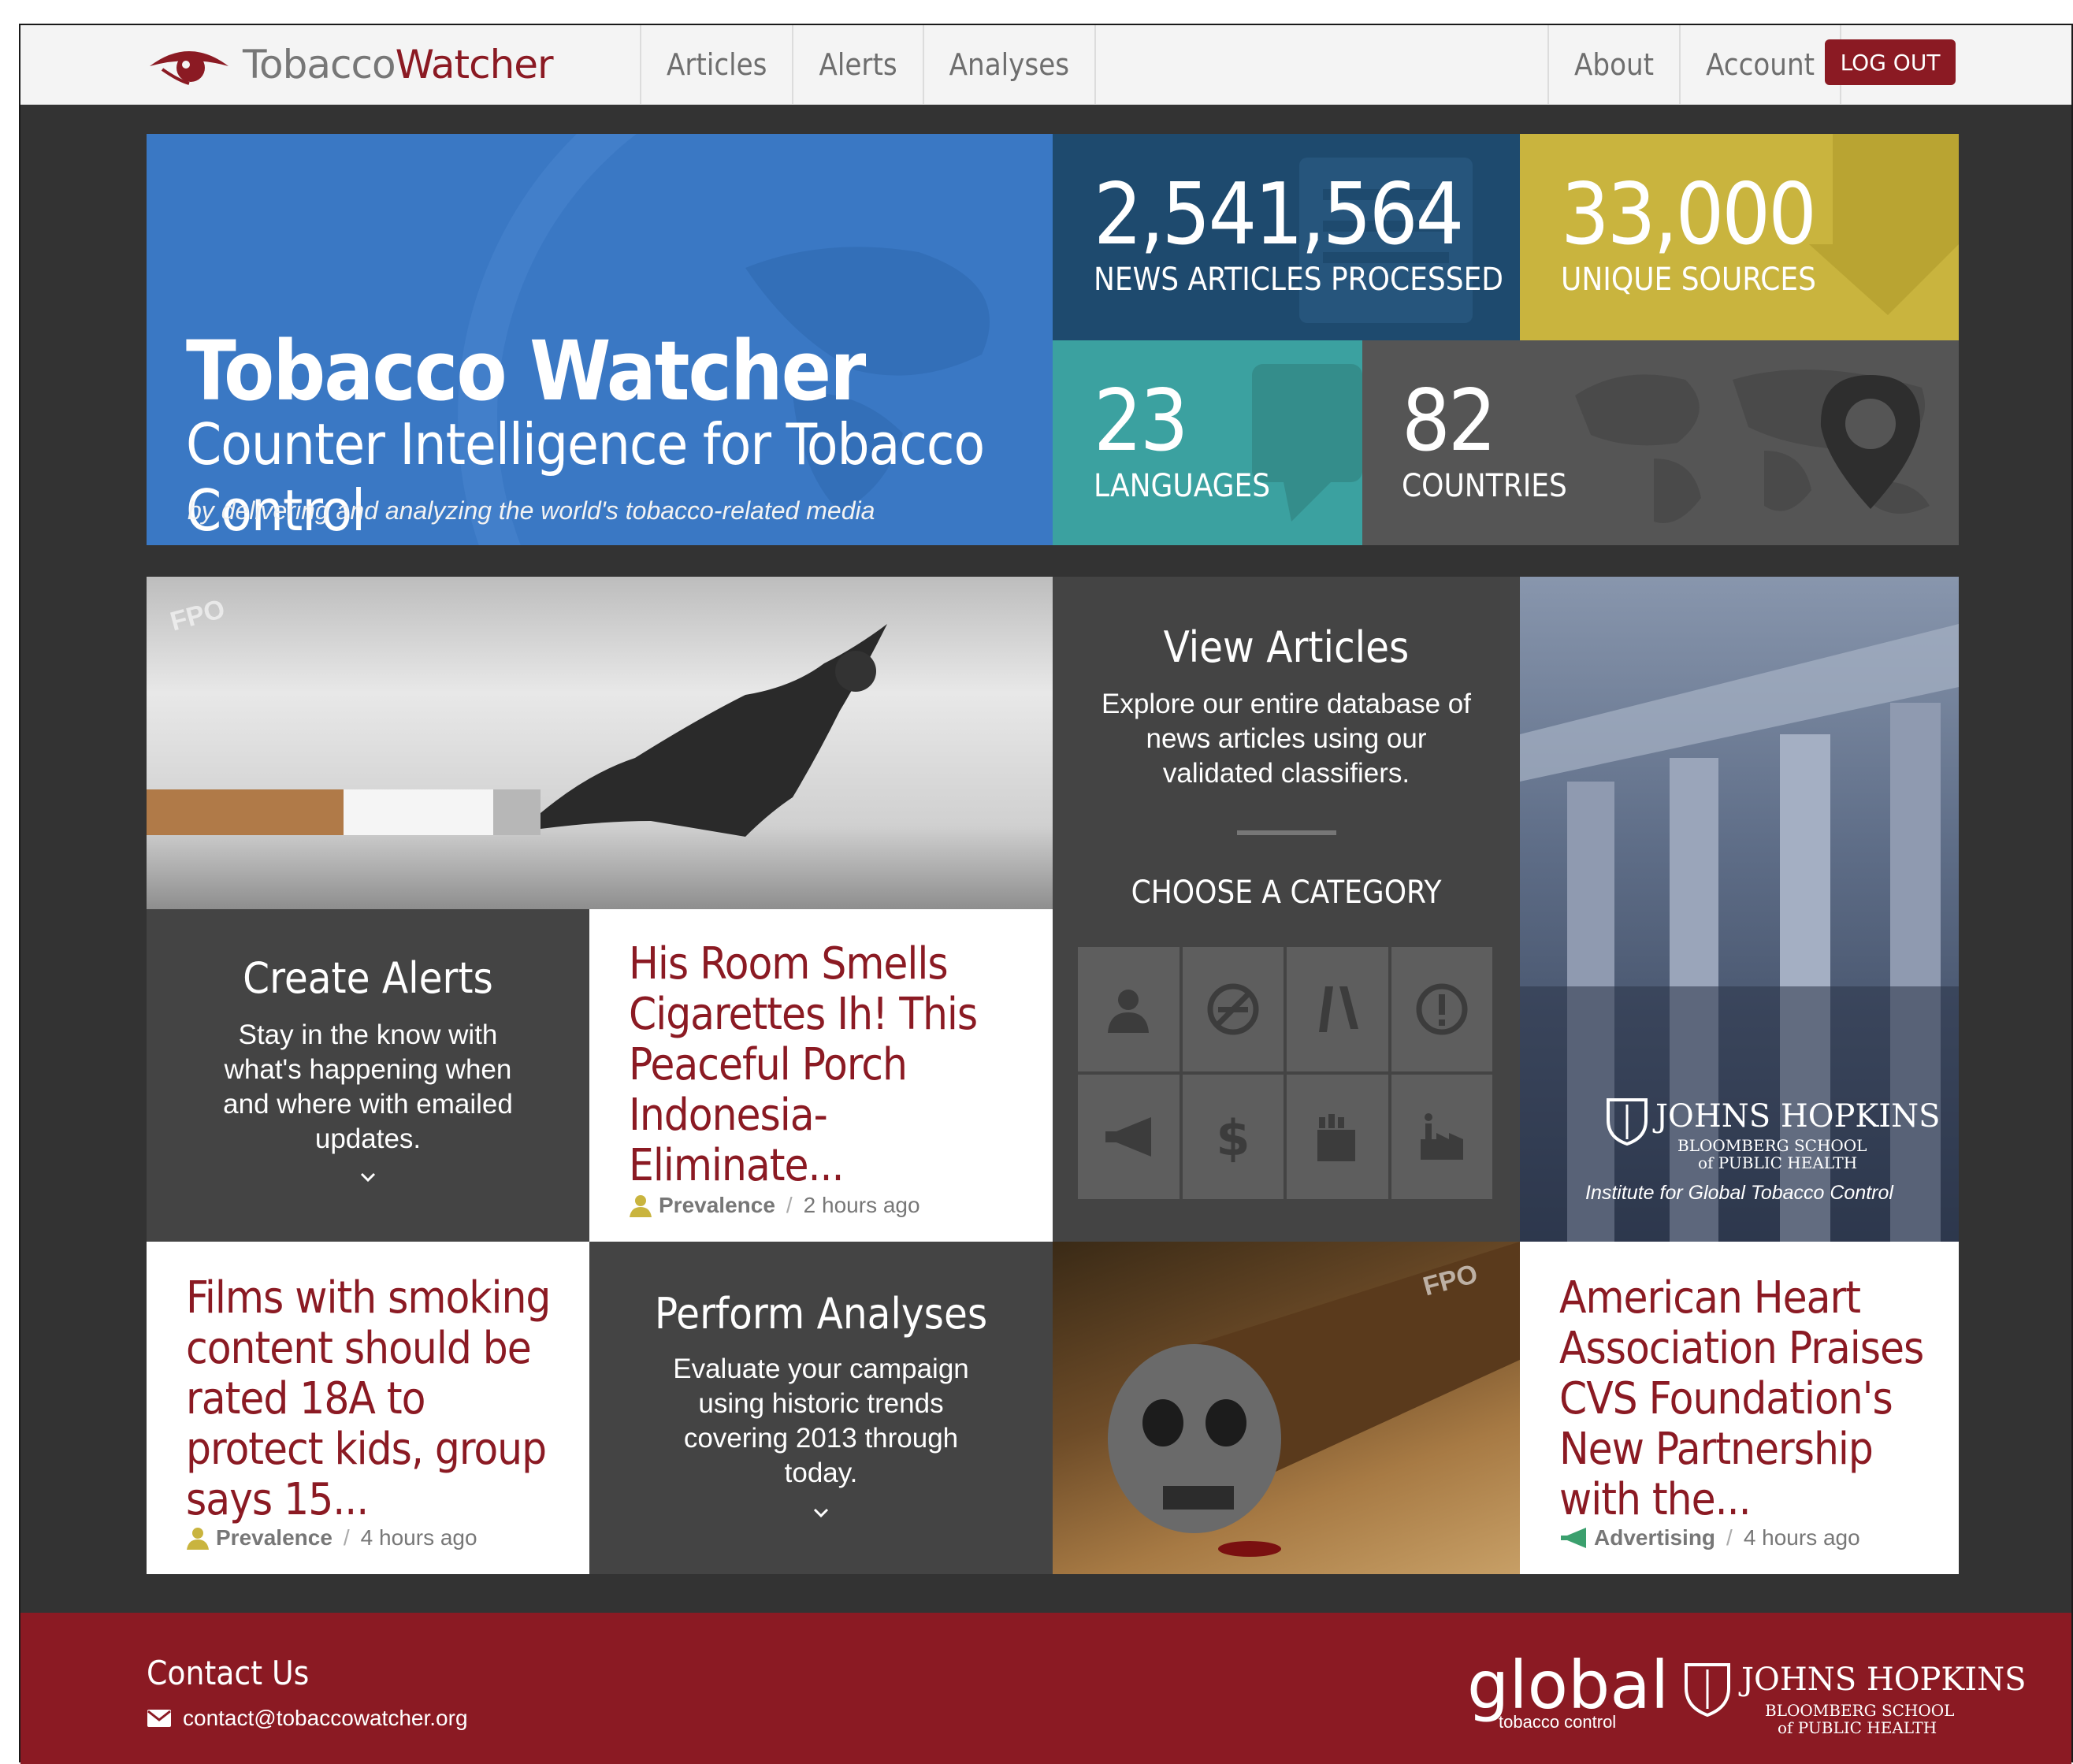  Describe the element at coordinates (1884, 1680) in the screenshot. I see `footer-jhu-name: JOHNS HOPKINS` at that location.